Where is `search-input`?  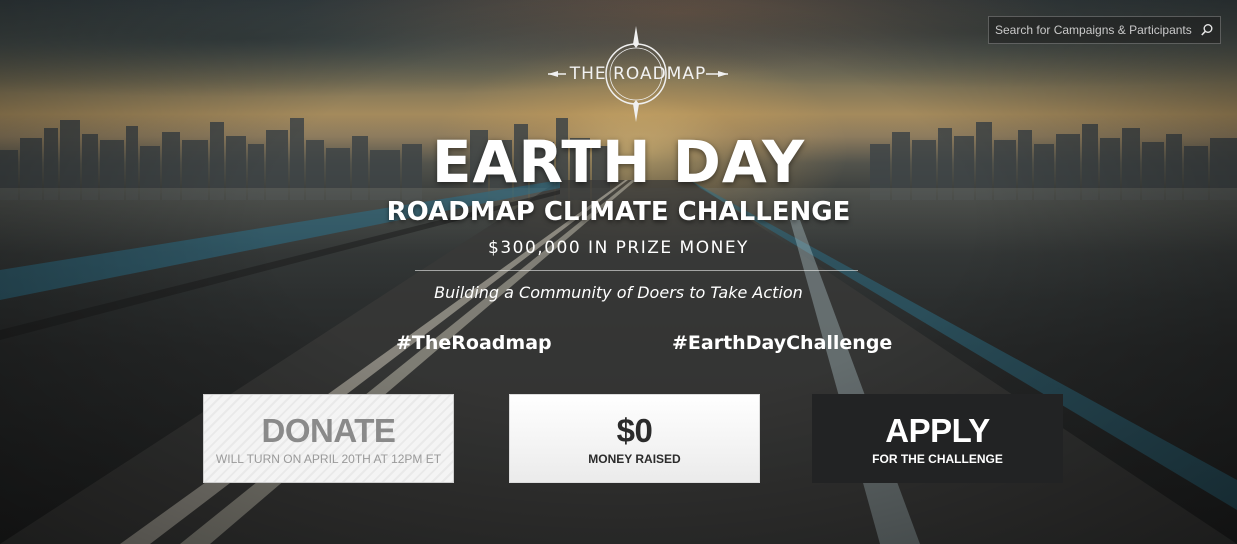
search-input is located at coordinates (1097, 30).